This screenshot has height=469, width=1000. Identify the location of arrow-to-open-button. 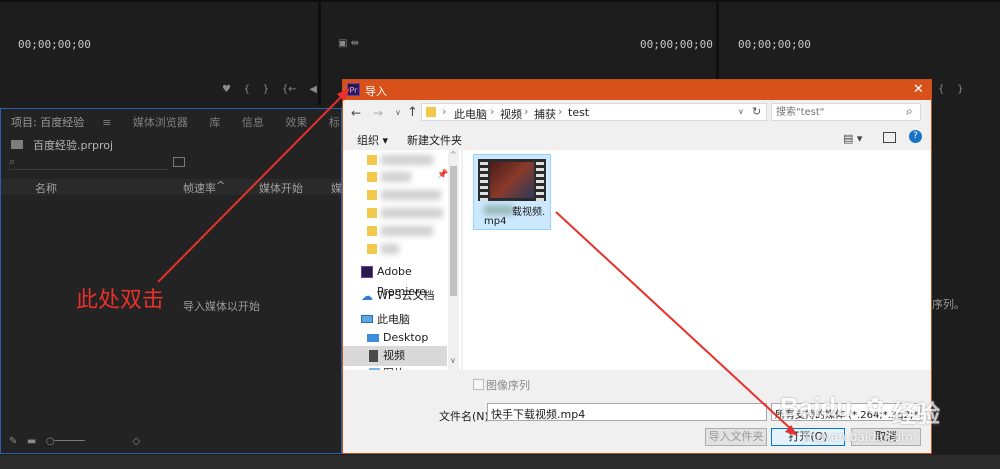
(676, 323).